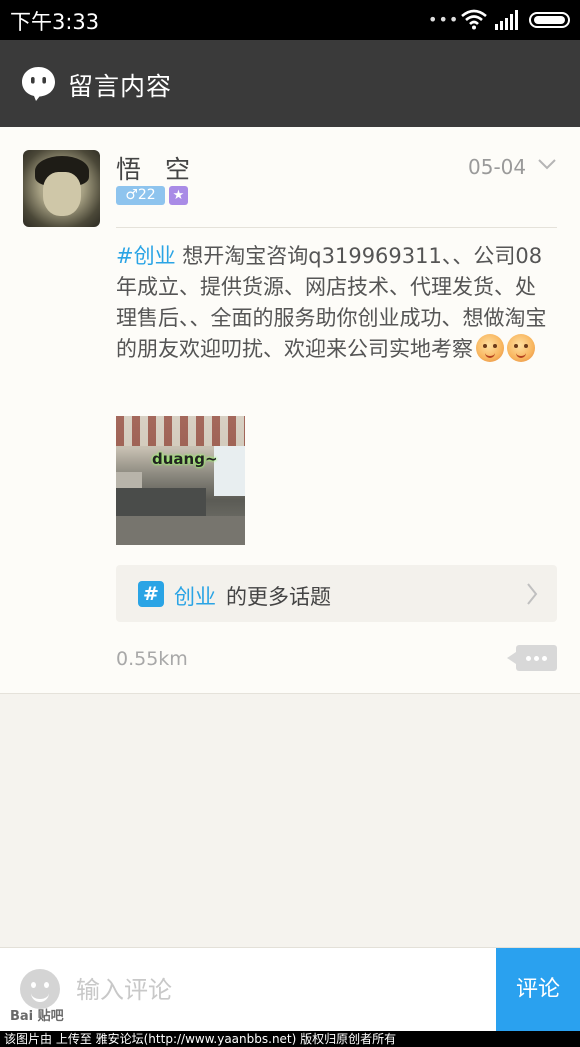 This screenshot has height=1047, width=580. Describe the element at coordinates (55, 22) in the screenshot. I see `status-time: 下午3:33` at that location.